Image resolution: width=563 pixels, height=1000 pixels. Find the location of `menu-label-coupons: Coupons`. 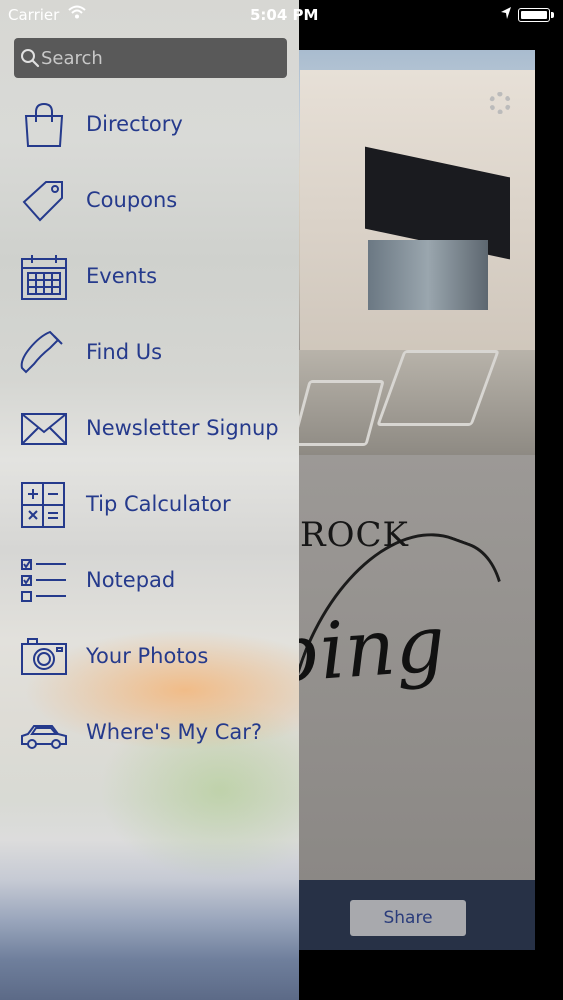

menu-label-coupons: Coupons is located at coordinates (132, 200).